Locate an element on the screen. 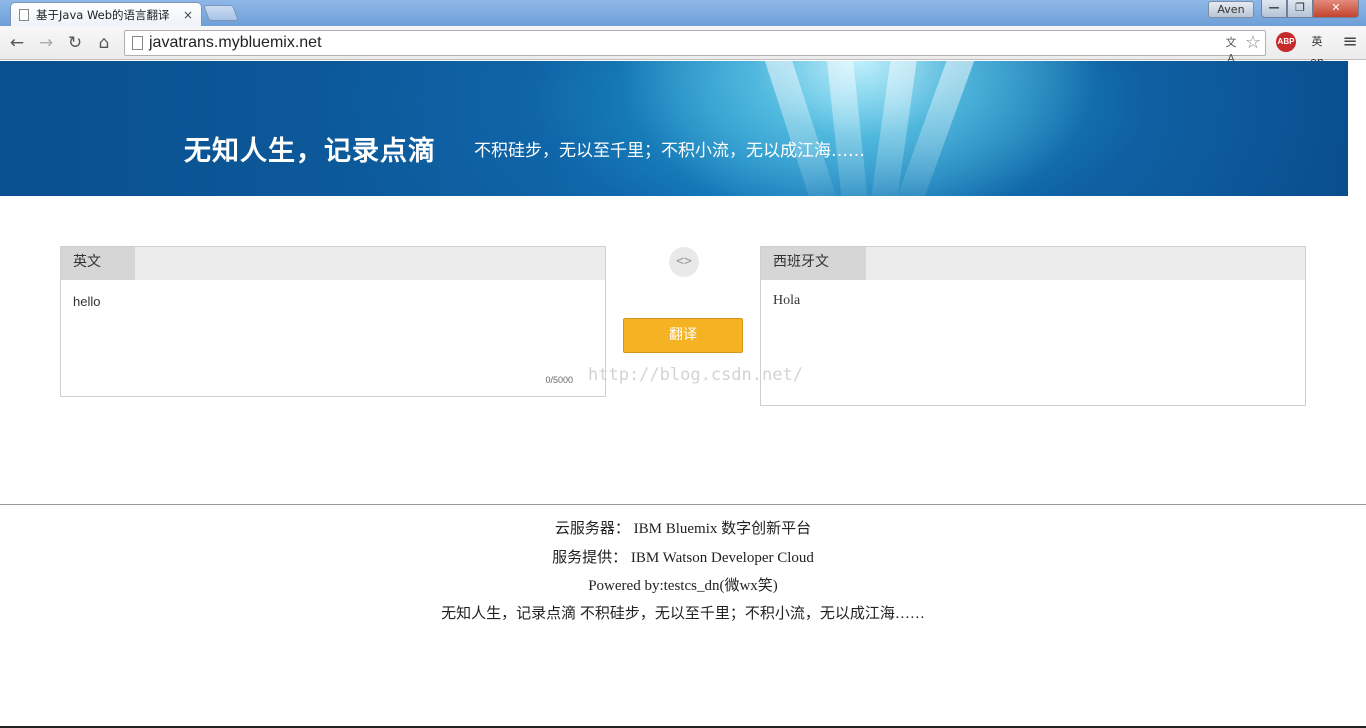  maximize-button: ❐ is located at coordinates (1300, 9).